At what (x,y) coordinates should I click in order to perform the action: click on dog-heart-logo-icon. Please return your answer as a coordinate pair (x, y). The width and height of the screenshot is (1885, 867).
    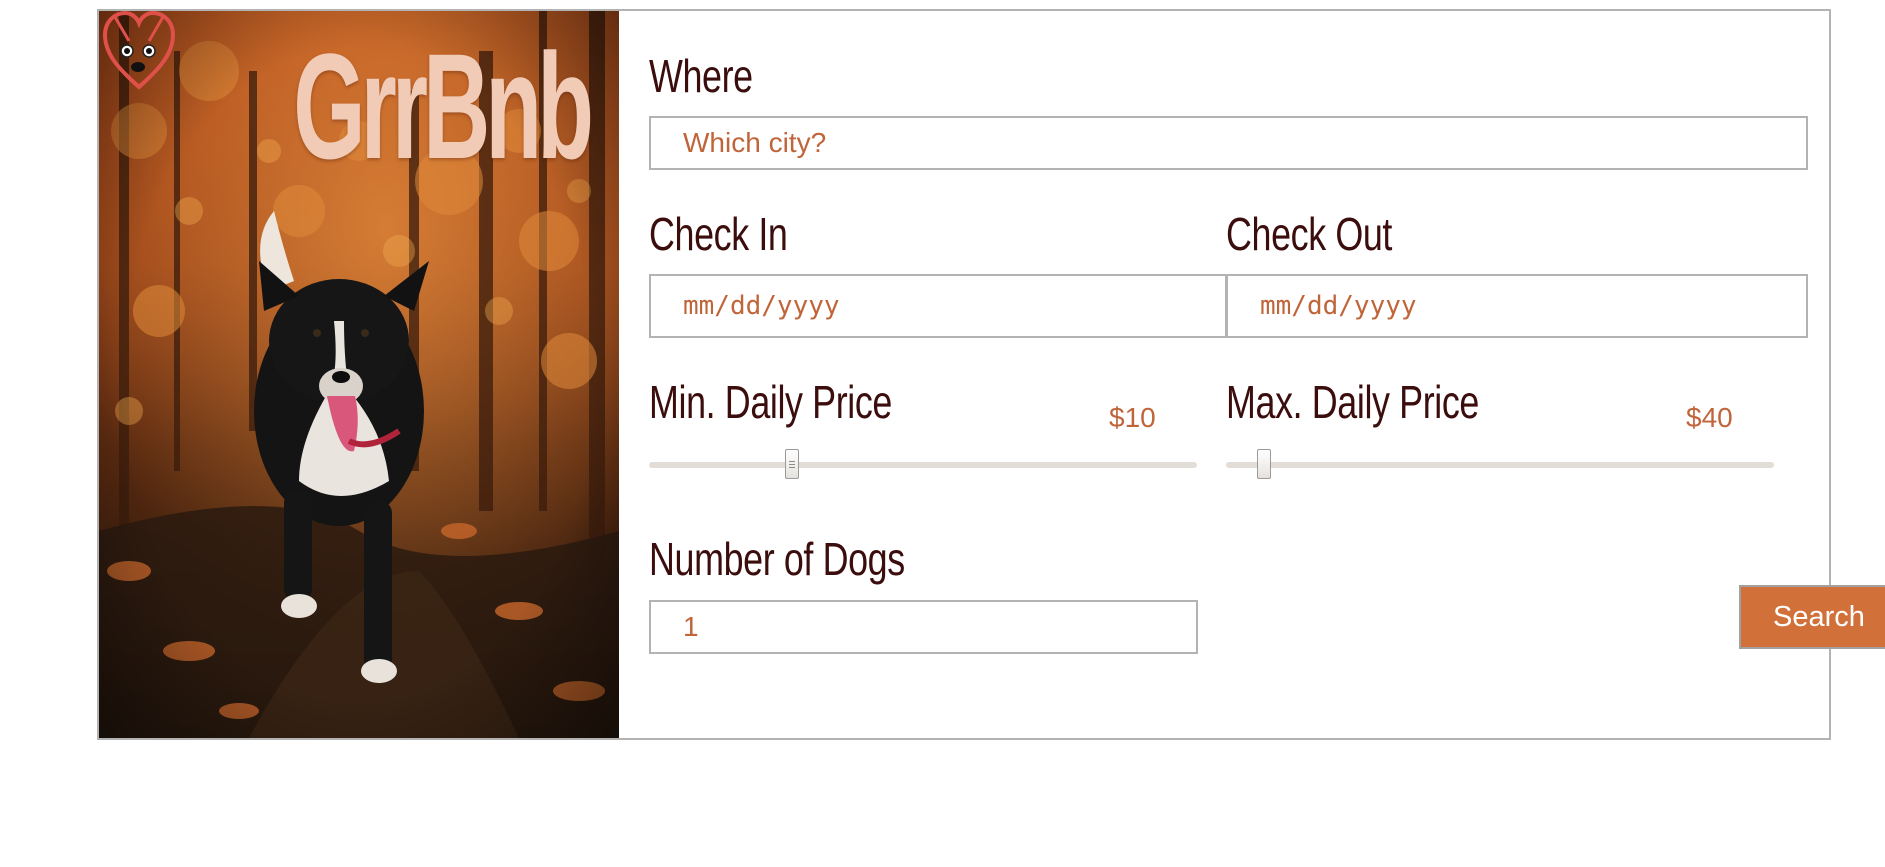
    Looking at the image, I should click on (139, 50).